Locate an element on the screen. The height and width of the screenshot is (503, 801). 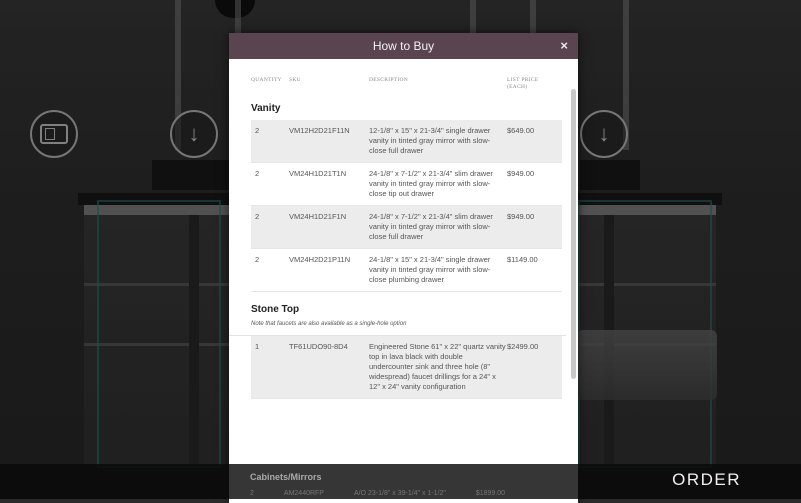
row-price: $2499.00 is located at coordinates (523, 346).